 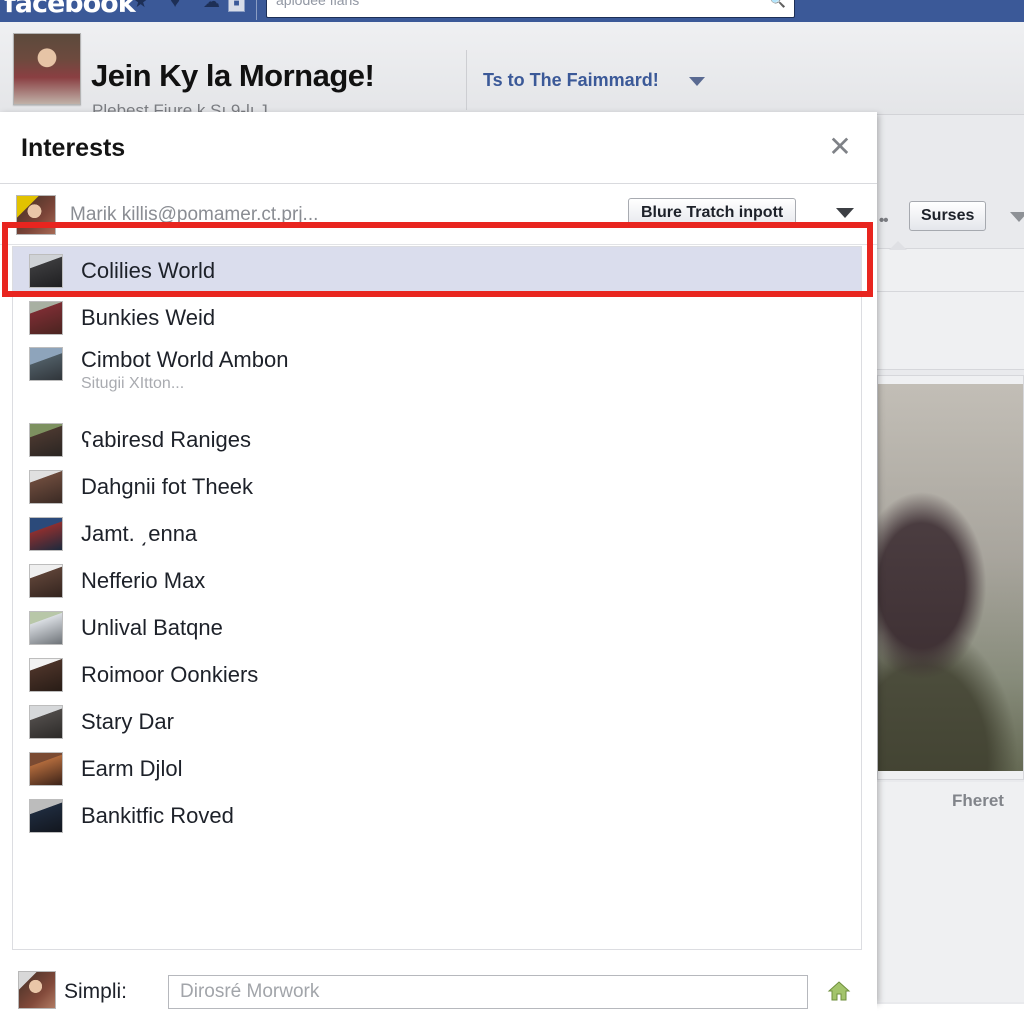 I want to click on header-link: Ts to The Faimmard!, so click(x=571, y=80).